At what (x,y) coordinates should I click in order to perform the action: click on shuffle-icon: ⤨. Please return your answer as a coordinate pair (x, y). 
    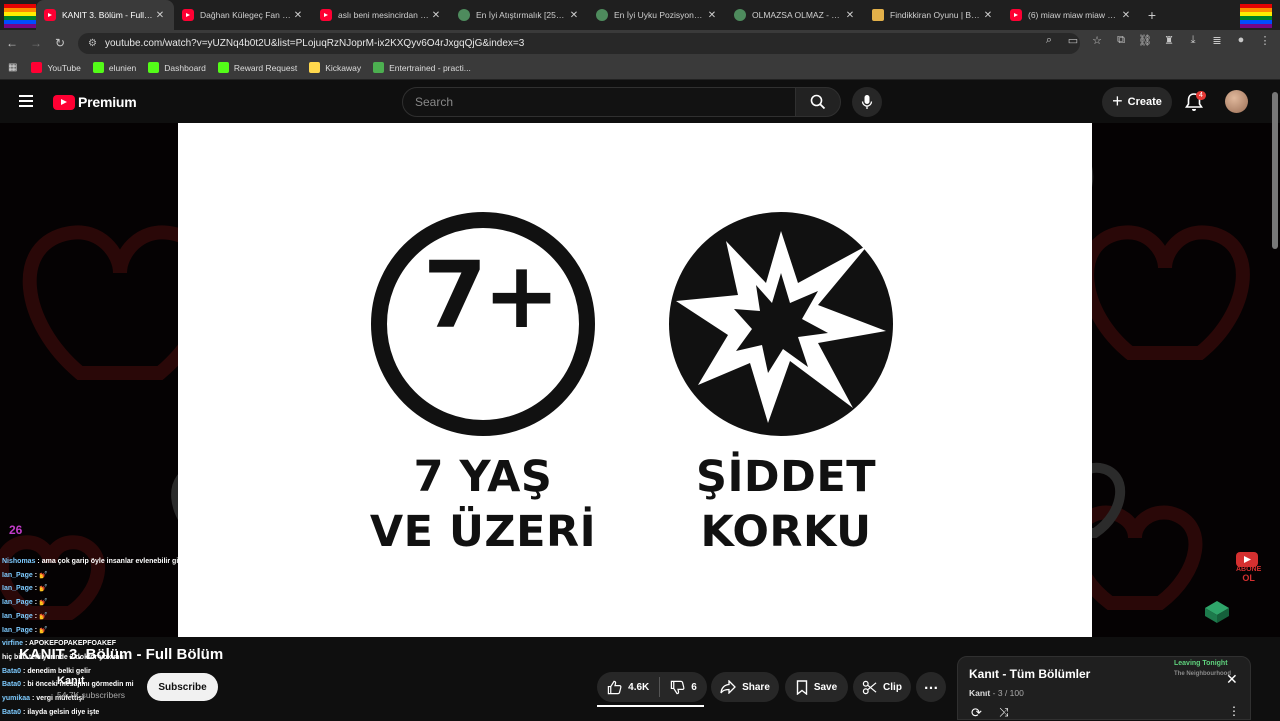
    Looking at the image, I should click on (1004, 712).